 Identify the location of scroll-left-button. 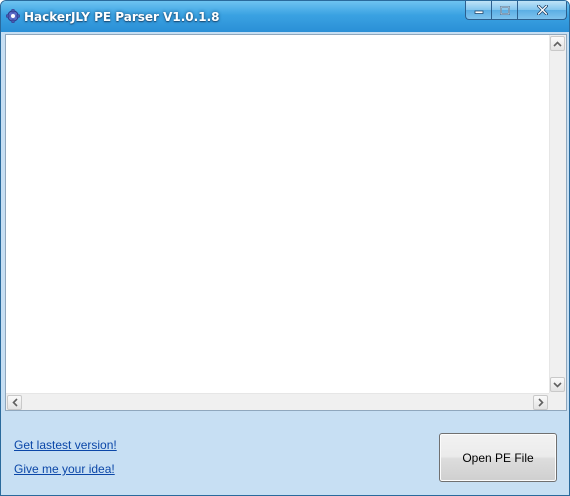
(14, 402).